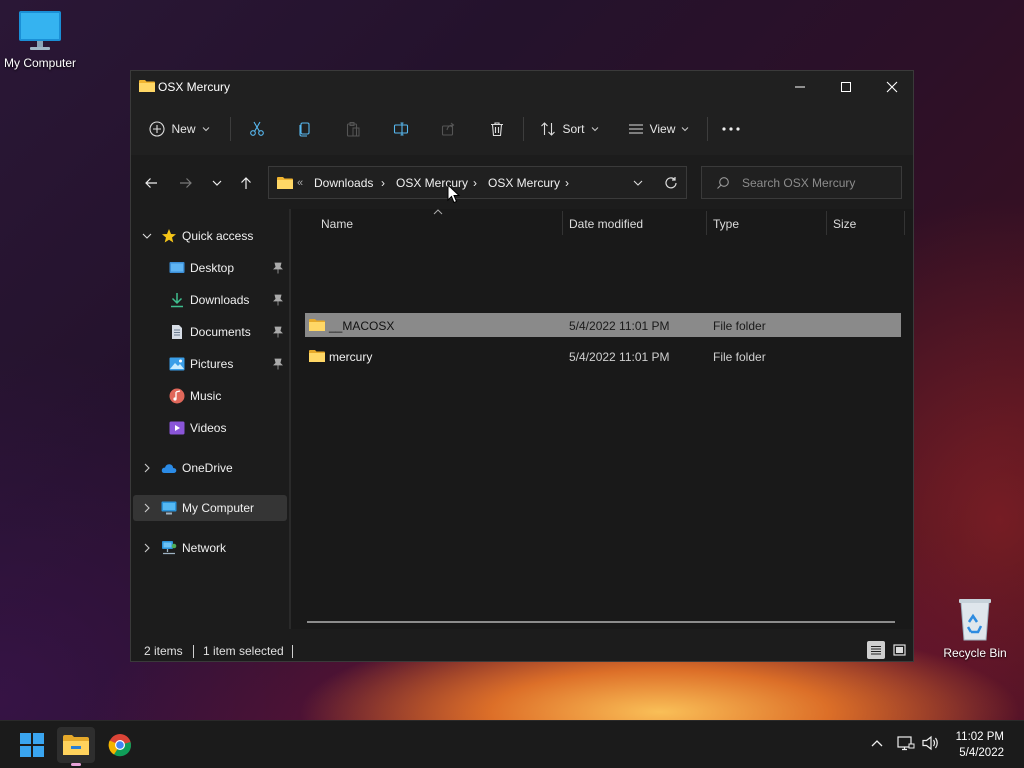 The height and width of the screenshot is (768, 1024). I want to click on toolbar-separator, so click(707, 129).